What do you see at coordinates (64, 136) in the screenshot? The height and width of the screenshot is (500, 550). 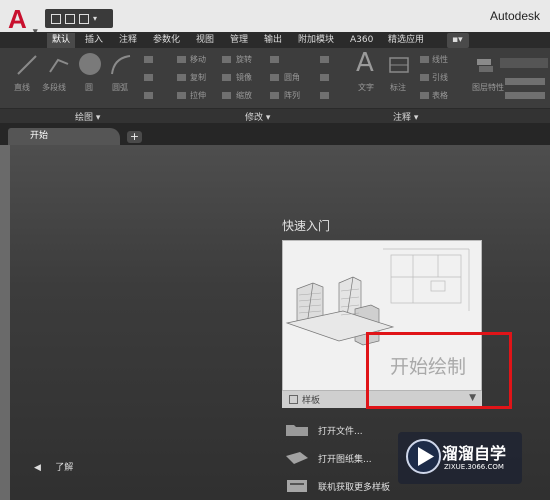 I see `tab-start: 开始` at bounding box center [64, 136].